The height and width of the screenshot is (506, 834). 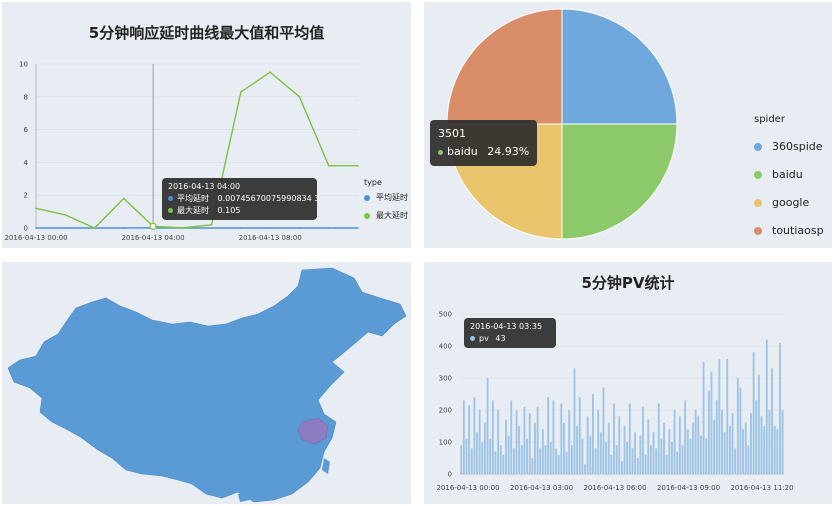 I want to click on y-tick-label: 10, so click(x=23, y=65).